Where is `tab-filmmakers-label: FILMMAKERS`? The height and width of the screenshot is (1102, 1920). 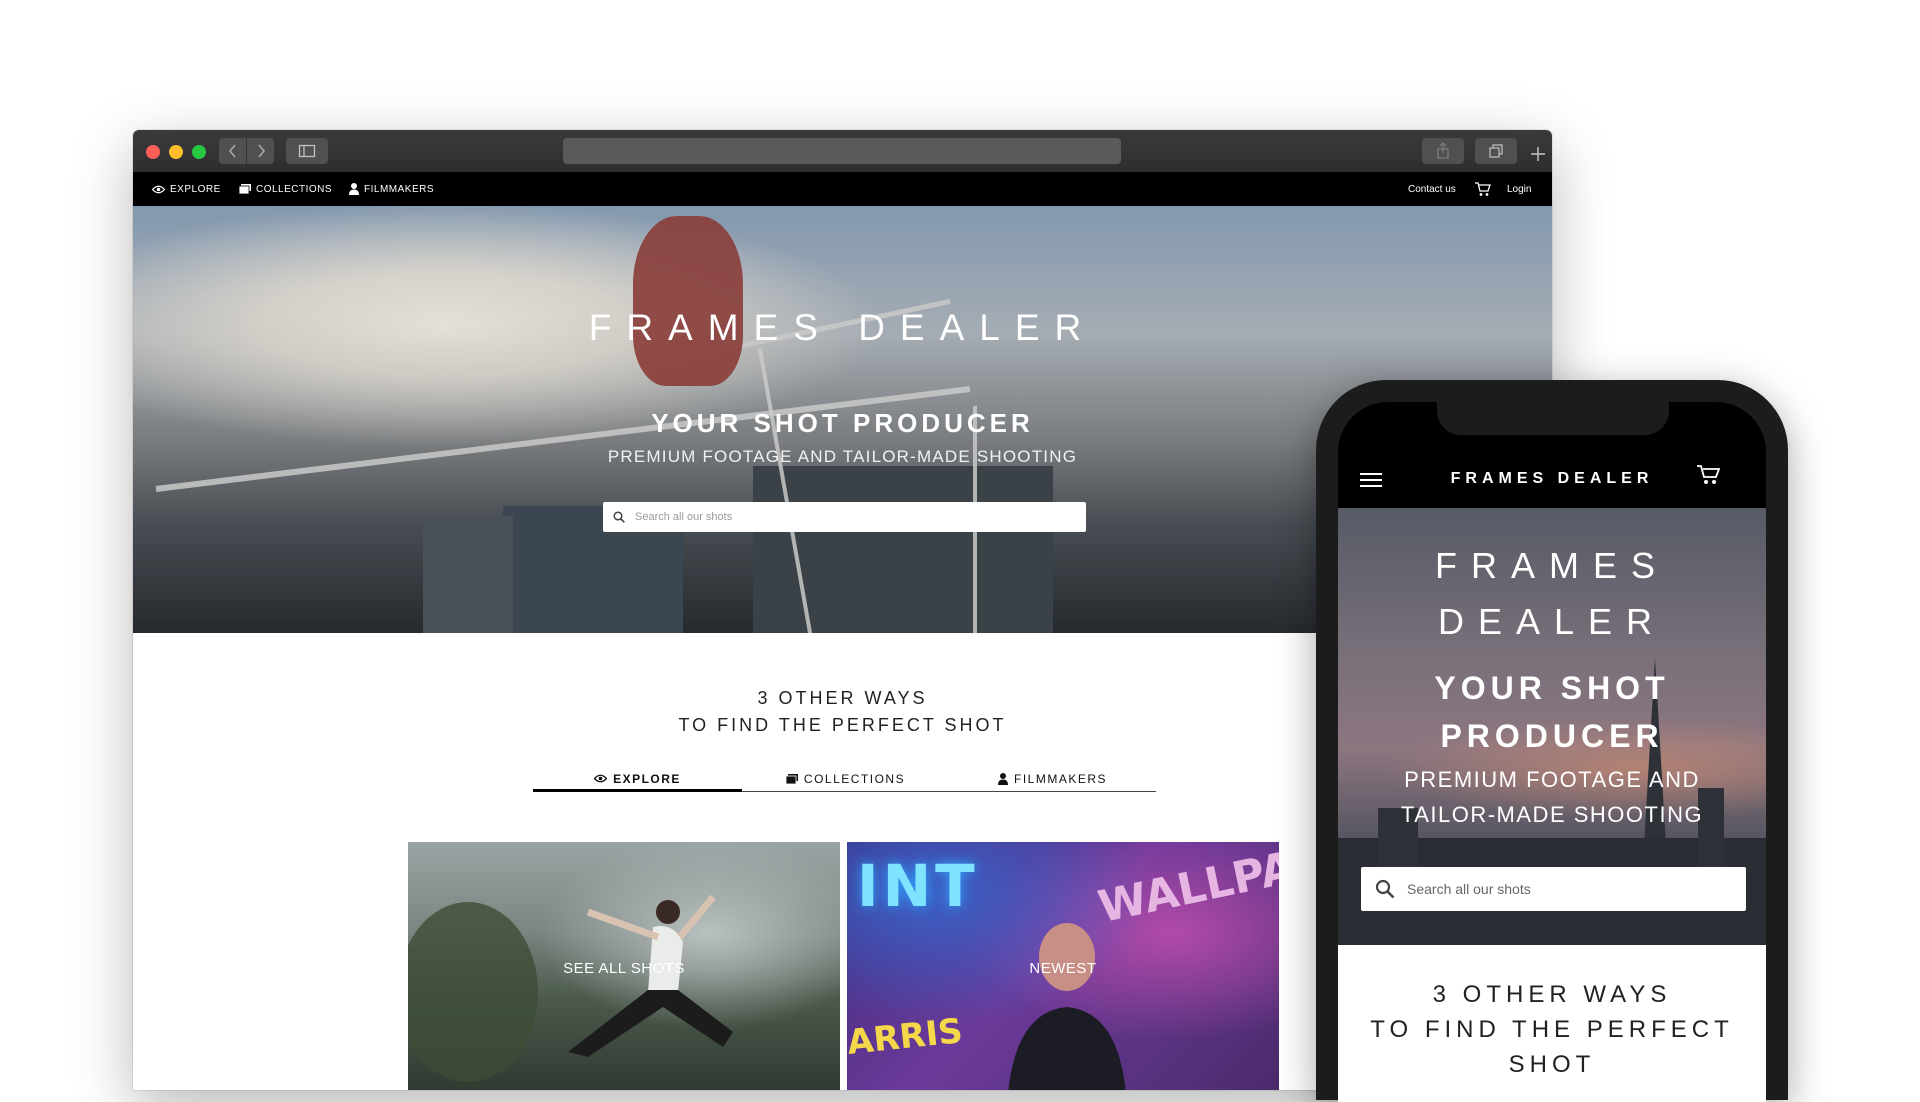
tab-filmmakers-label: FILMMAKERS is located at coordinates (1060, 779).